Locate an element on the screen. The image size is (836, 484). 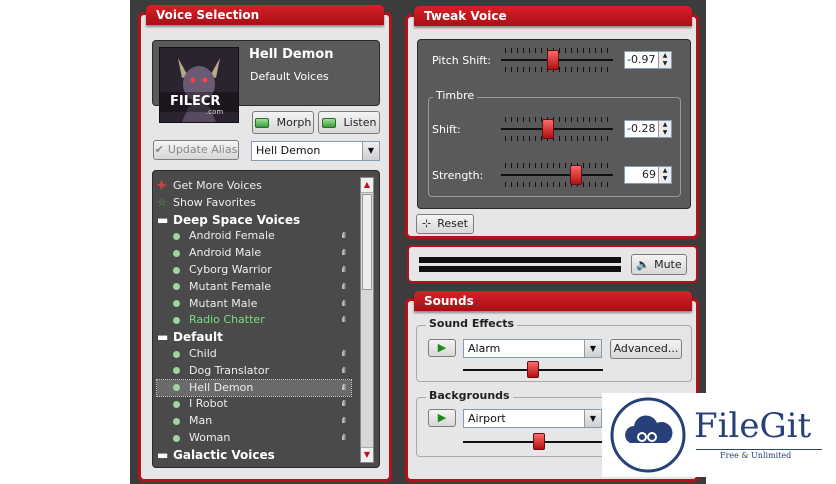
mute-button: 🔈 Mute is located at coordinates (659, 264).